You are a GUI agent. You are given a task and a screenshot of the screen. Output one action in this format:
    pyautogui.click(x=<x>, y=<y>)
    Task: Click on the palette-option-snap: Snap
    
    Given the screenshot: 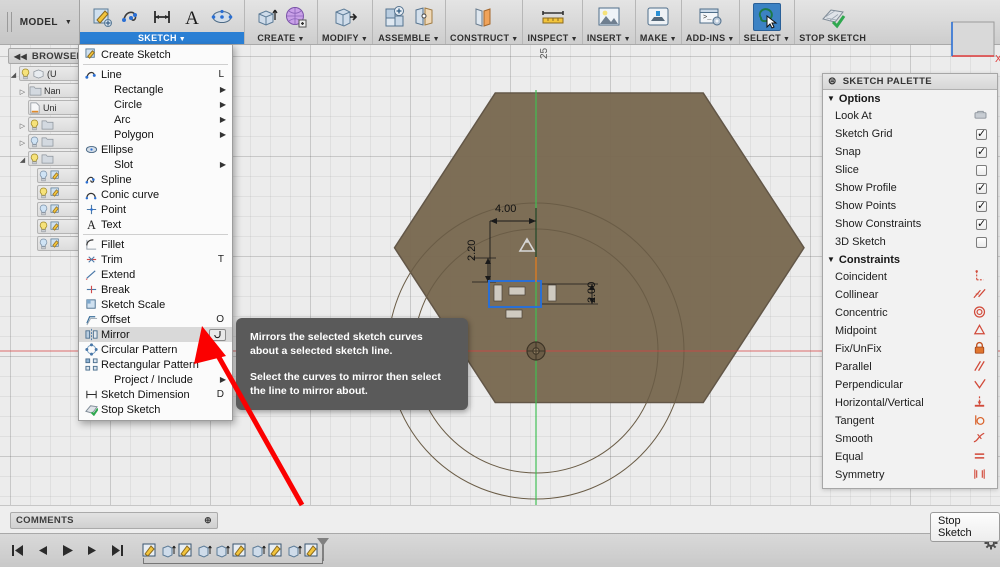 What is the action you would take?
    pyautogui.click(x=910, y=152)
    